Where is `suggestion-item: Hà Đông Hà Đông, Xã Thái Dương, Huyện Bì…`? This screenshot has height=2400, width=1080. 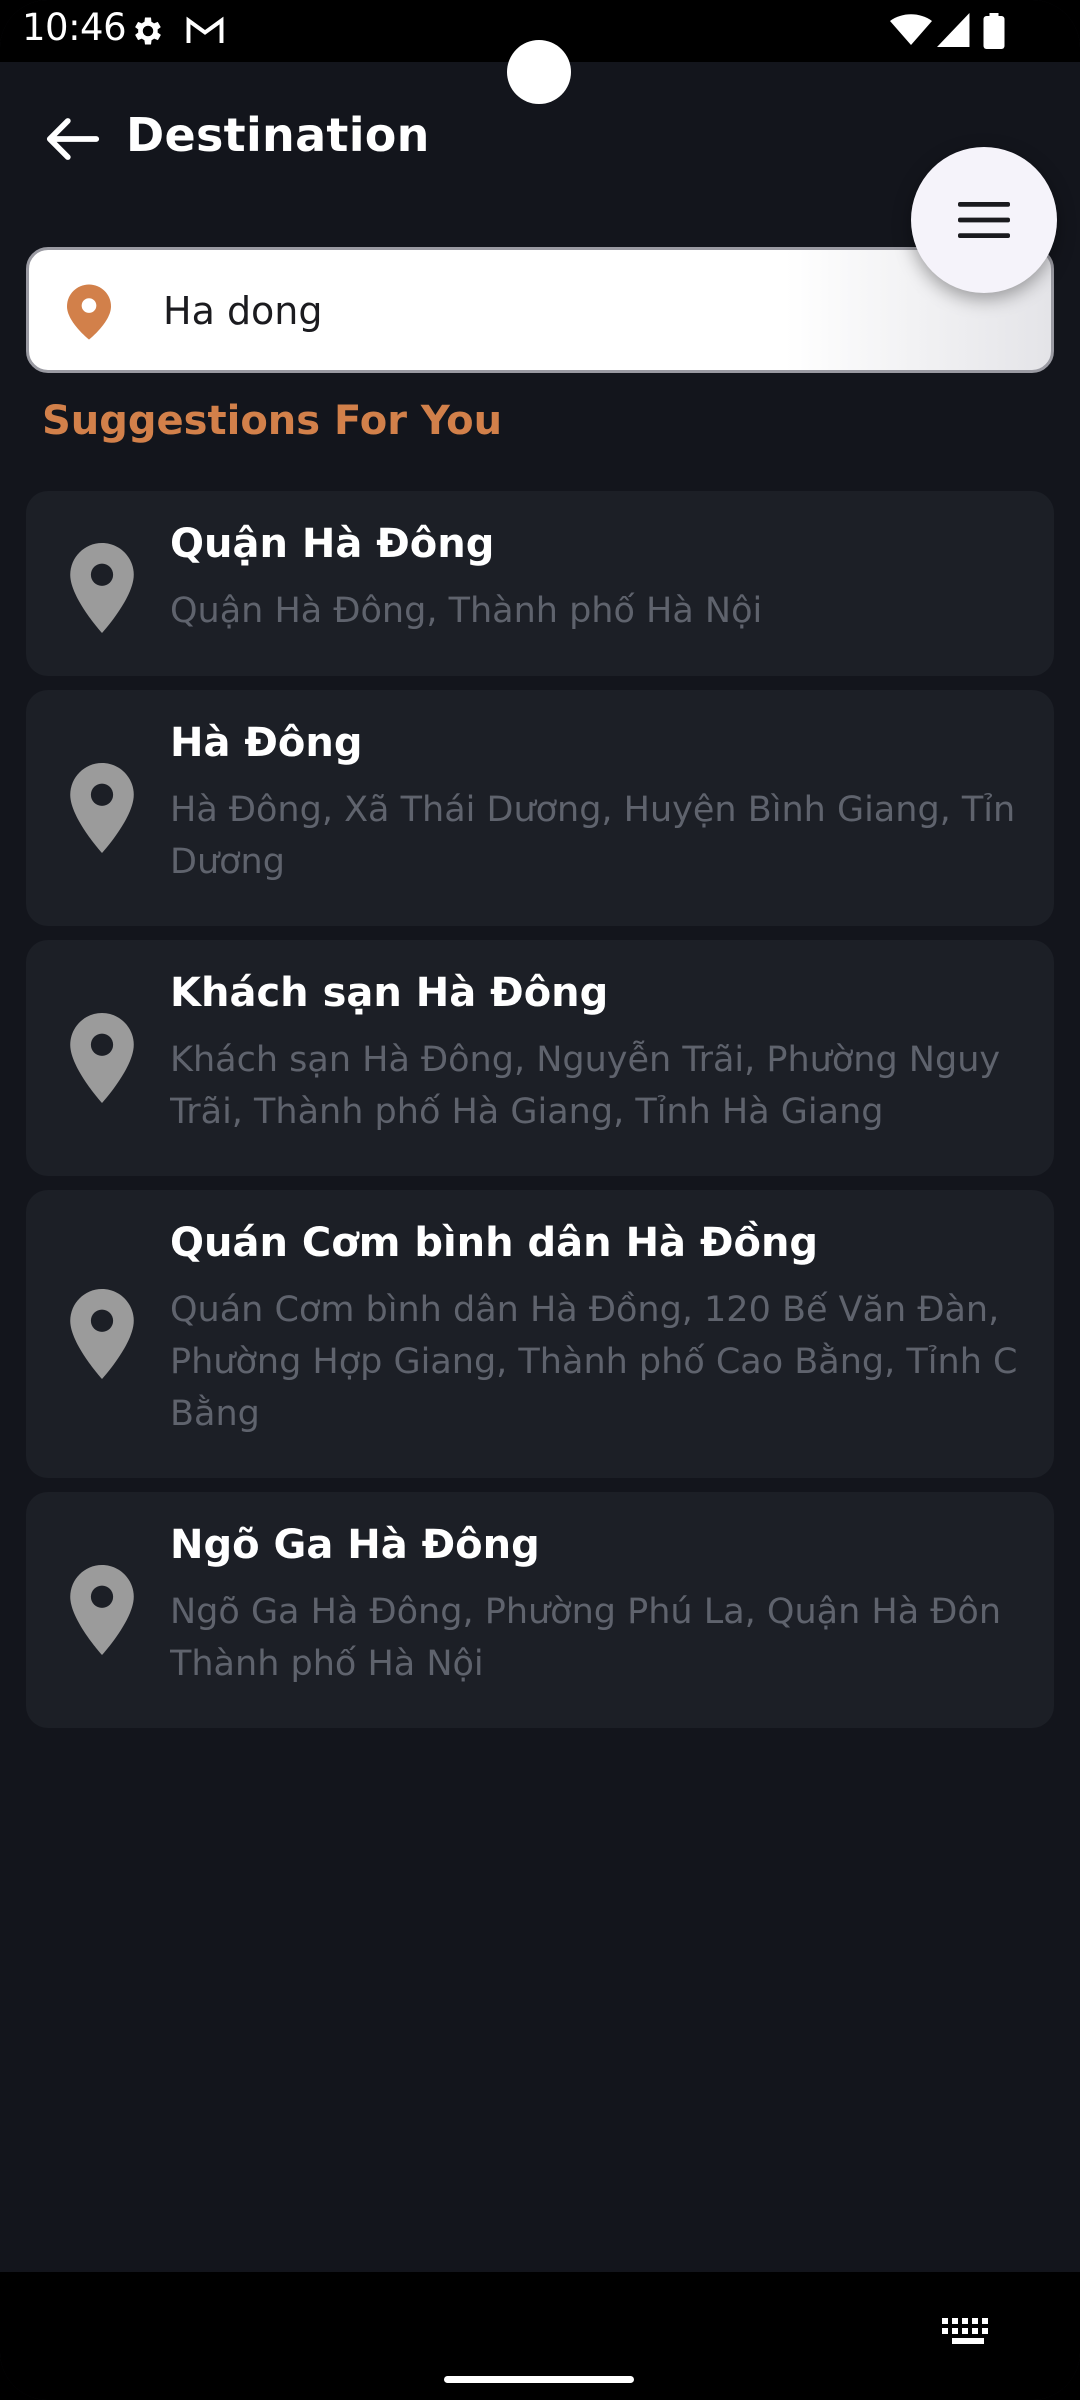 suggestion-item: Hà Đông Hà Đông, Xã Thái Dương, Huyện Bì… is located at coordinates (540, 808).